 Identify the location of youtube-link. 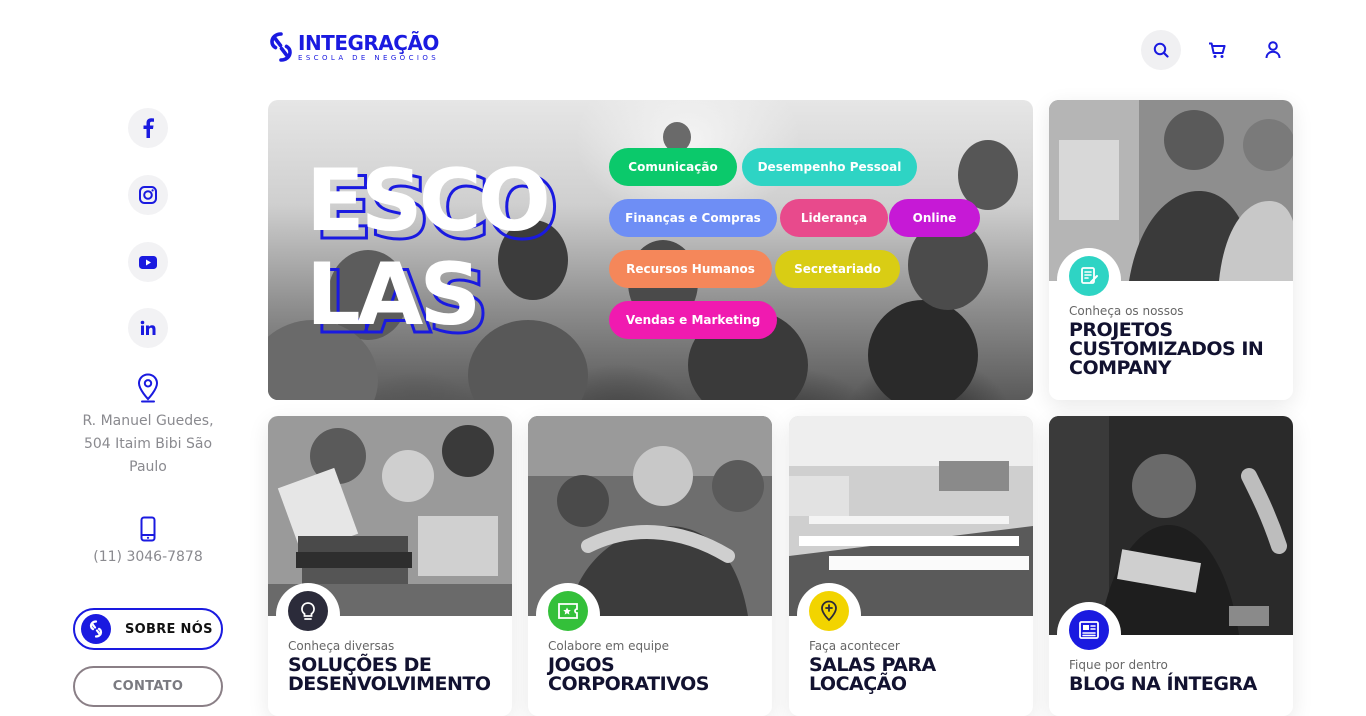
(148, 262).